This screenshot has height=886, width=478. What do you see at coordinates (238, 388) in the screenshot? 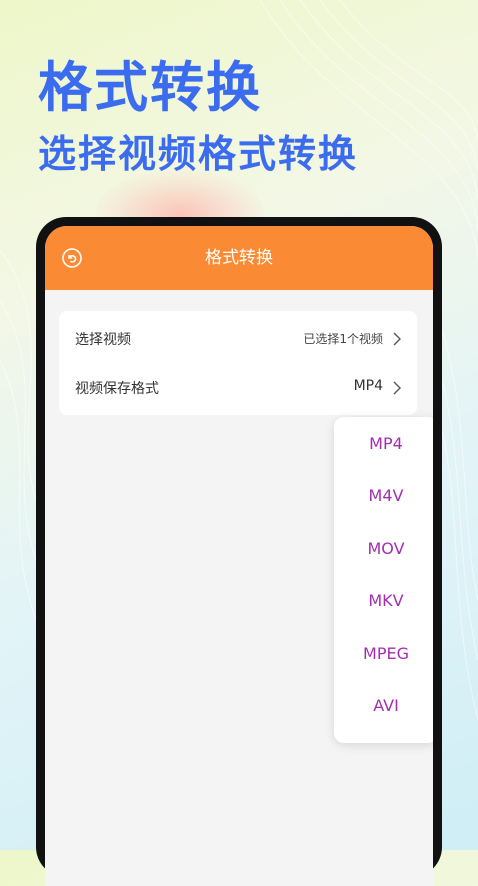
I see `save-format-row: 视频保存格式 MP4` at bounding box center [238, 388].